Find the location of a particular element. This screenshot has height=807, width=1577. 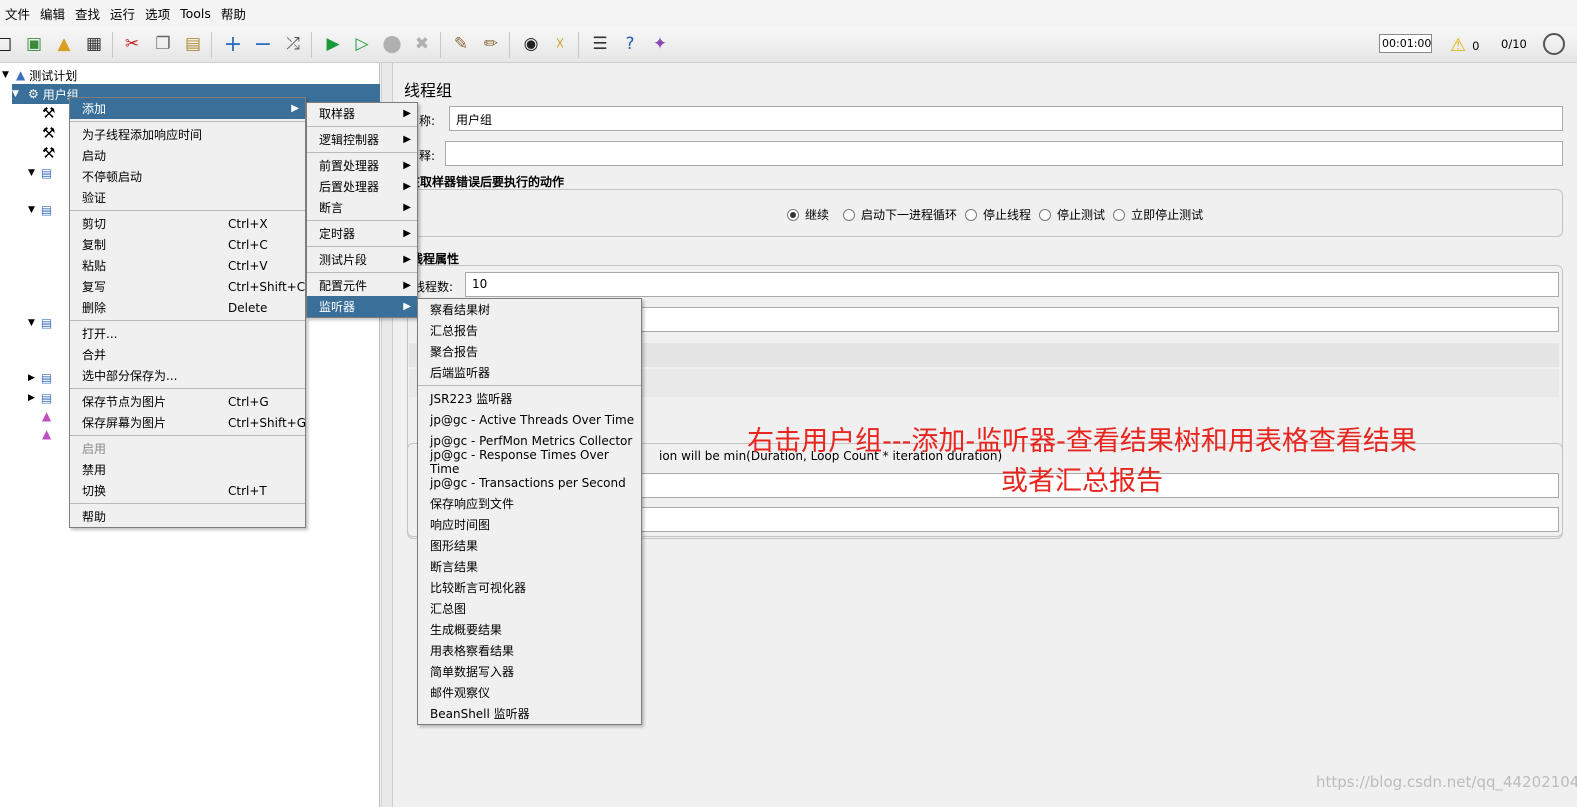

radio-stop-test-now is located at coordinates (1119, 214).